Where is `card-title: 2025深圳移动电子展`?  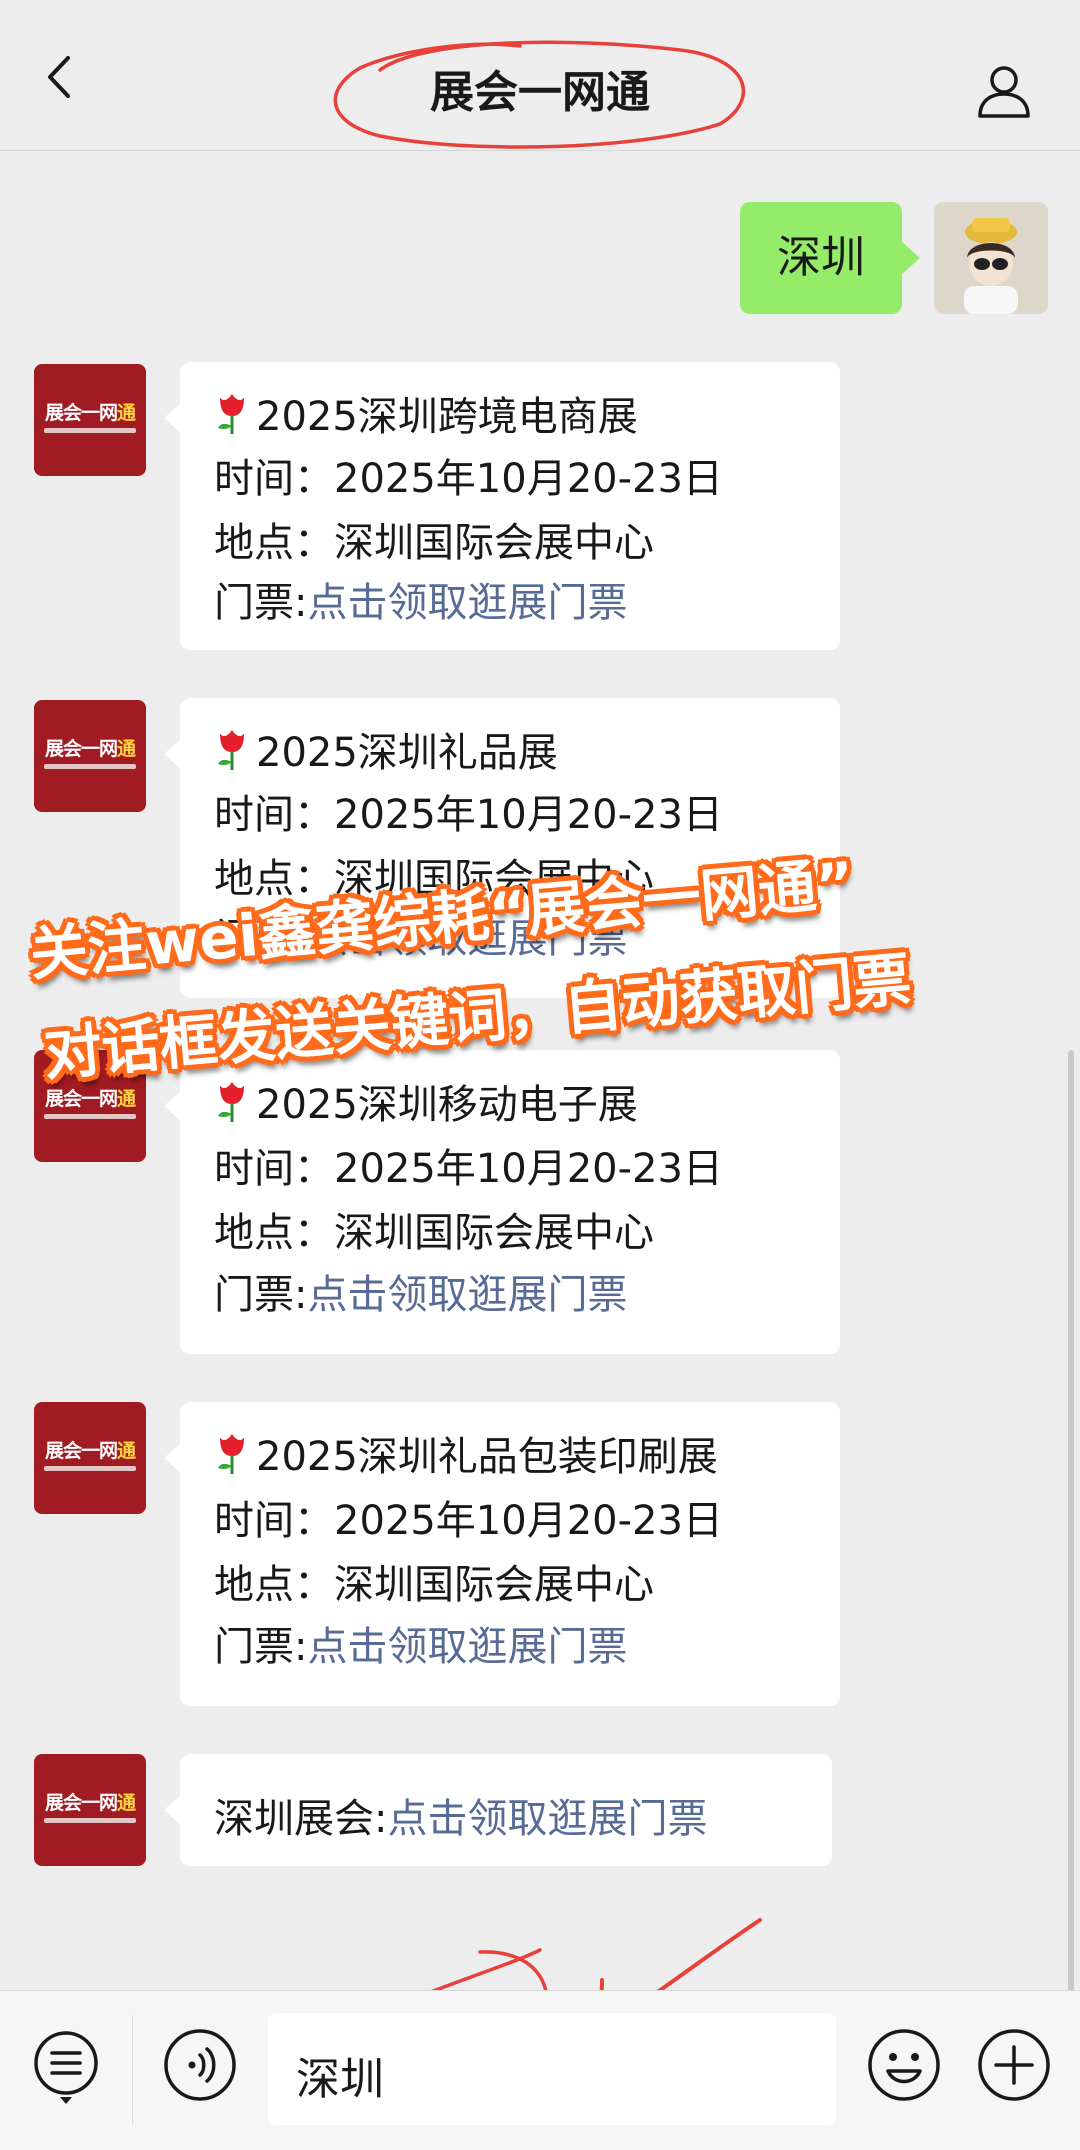
card-title: 2025深圳移动电子展 is located at coordinates (426, 1101).